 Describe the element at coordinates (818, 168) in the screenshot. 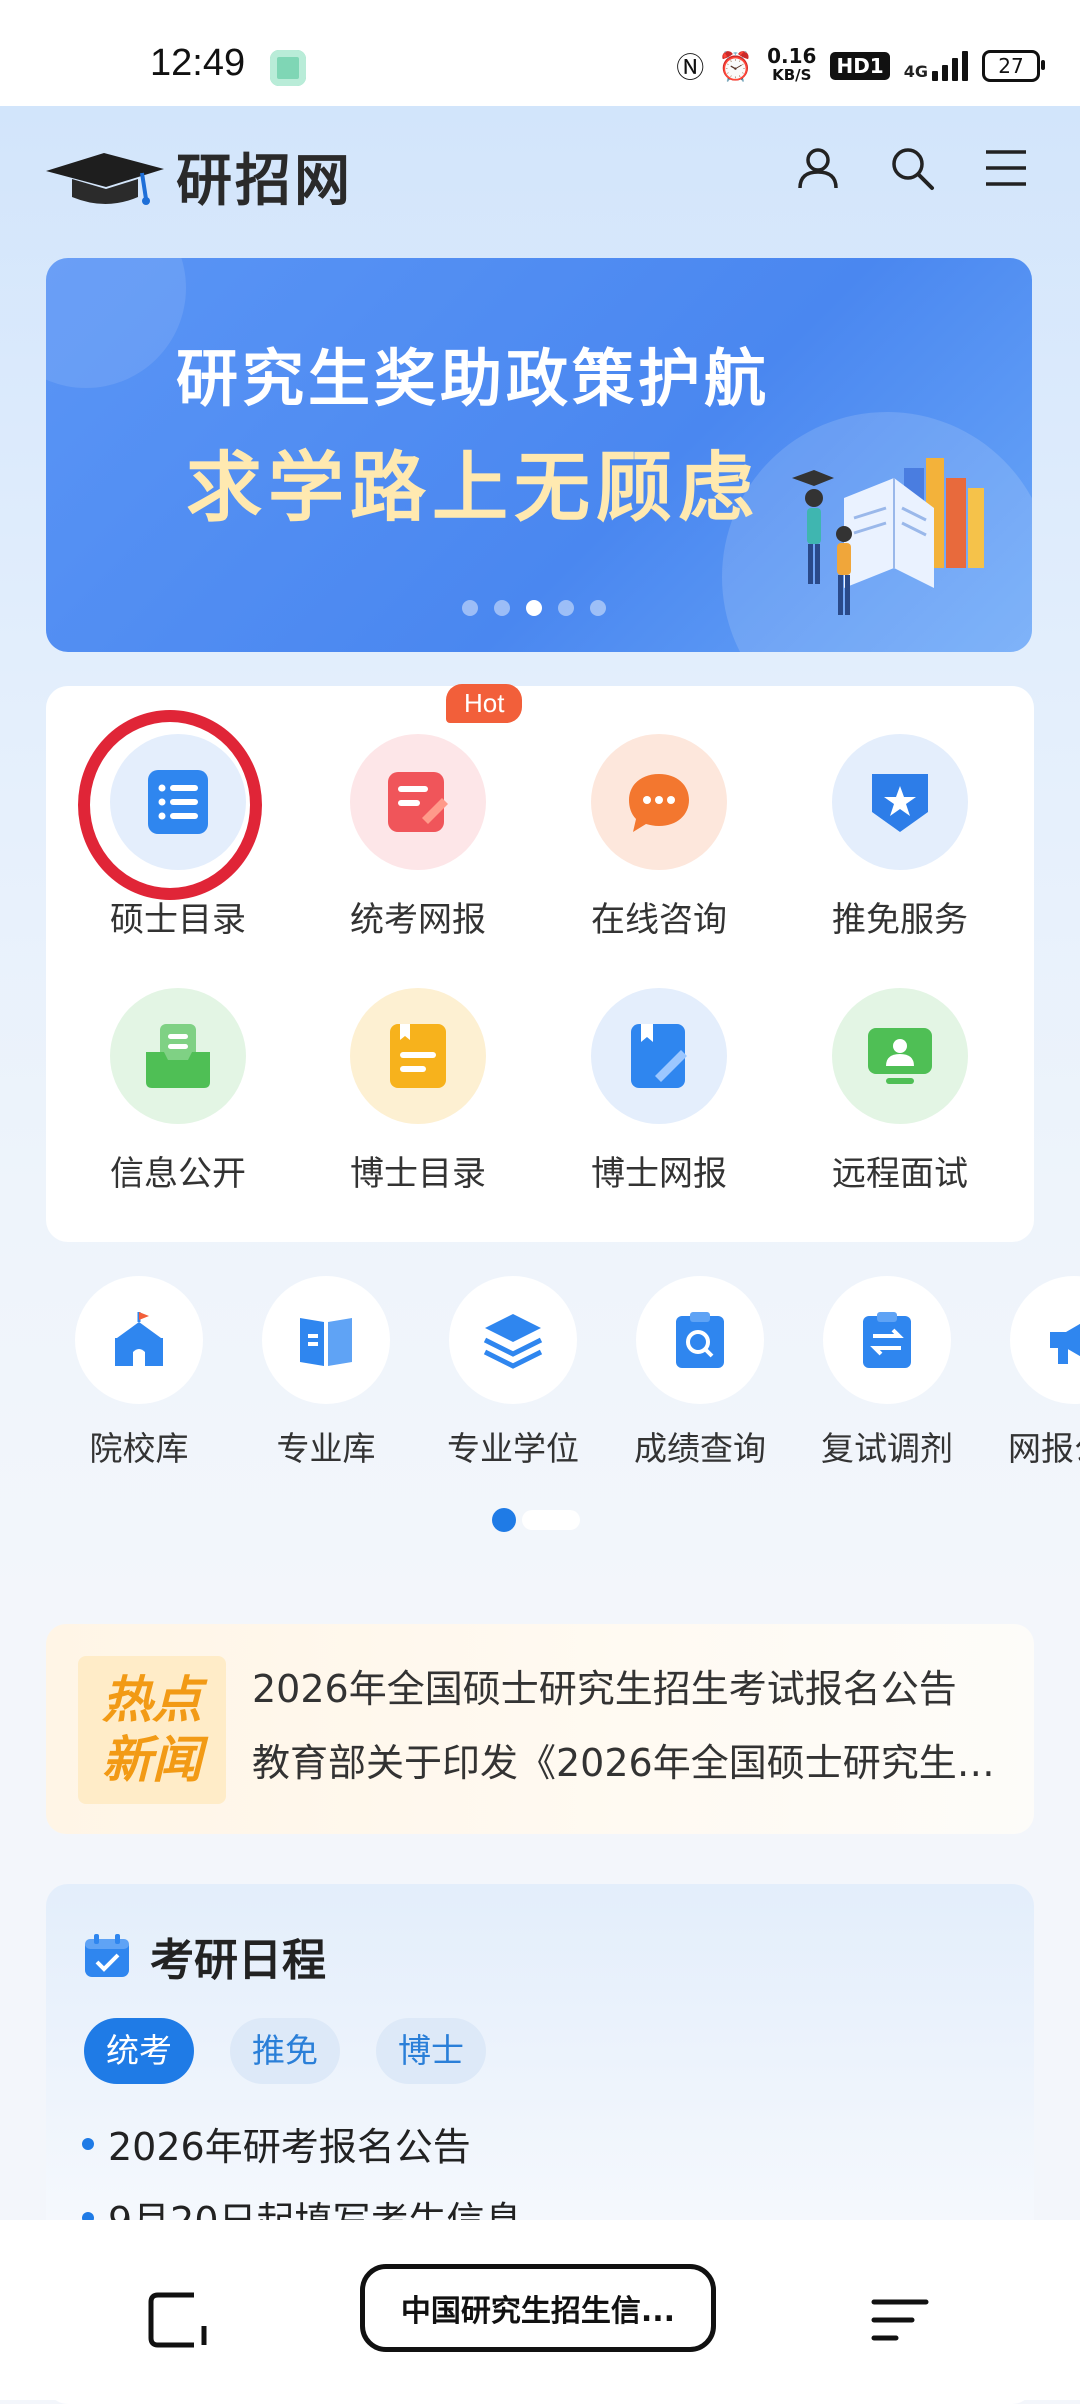

I see `user-icon` at that location.